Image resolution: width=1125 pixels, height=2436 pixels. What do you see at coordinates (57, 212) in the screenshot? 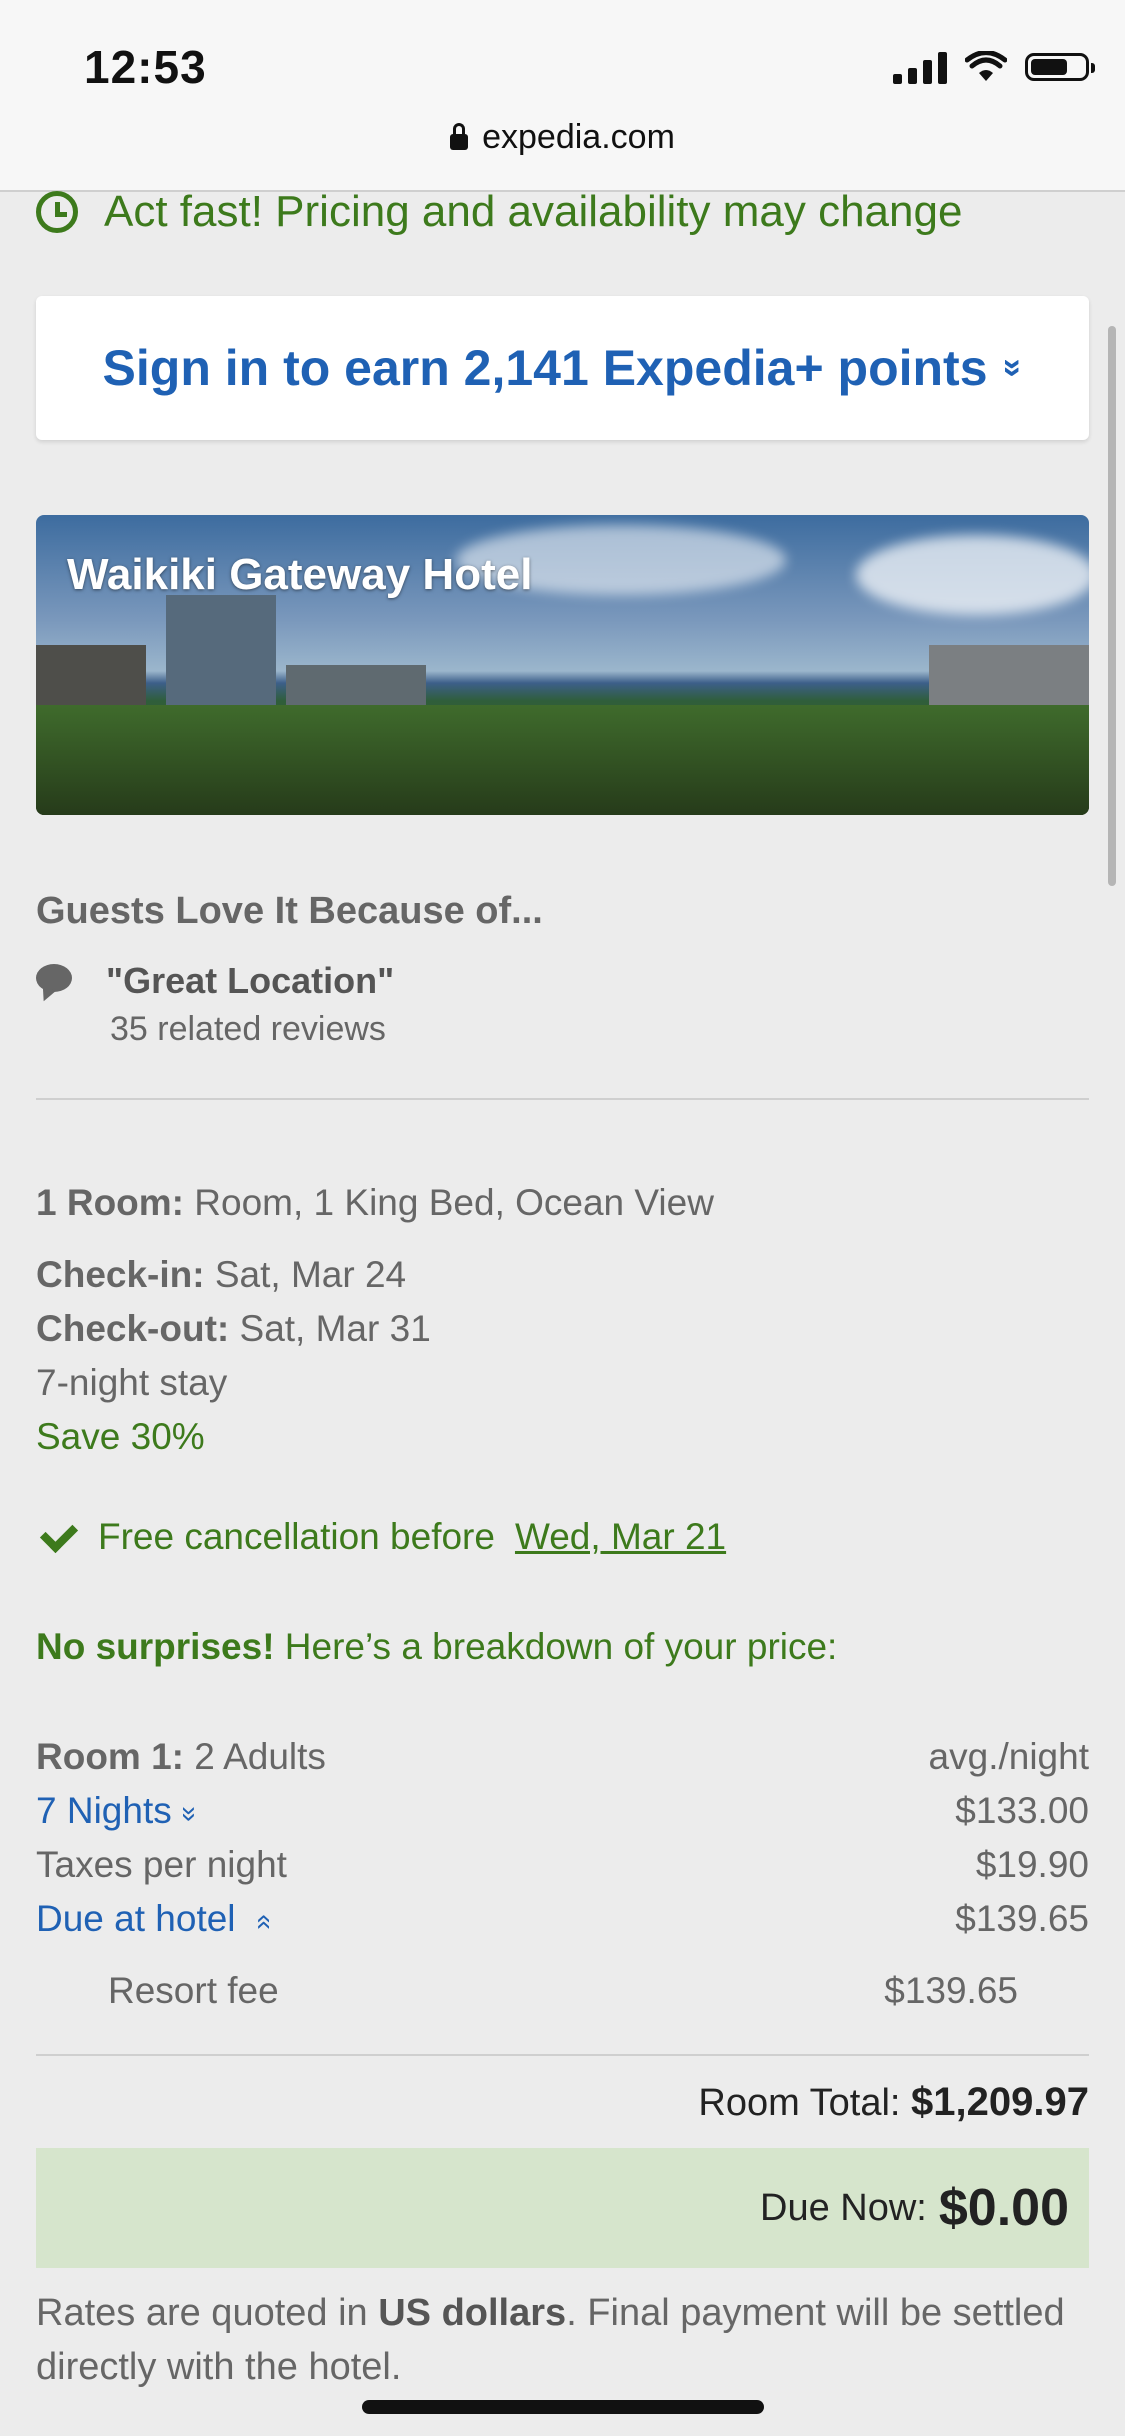
I see `clock-icon` at bounding box center [57, 212].